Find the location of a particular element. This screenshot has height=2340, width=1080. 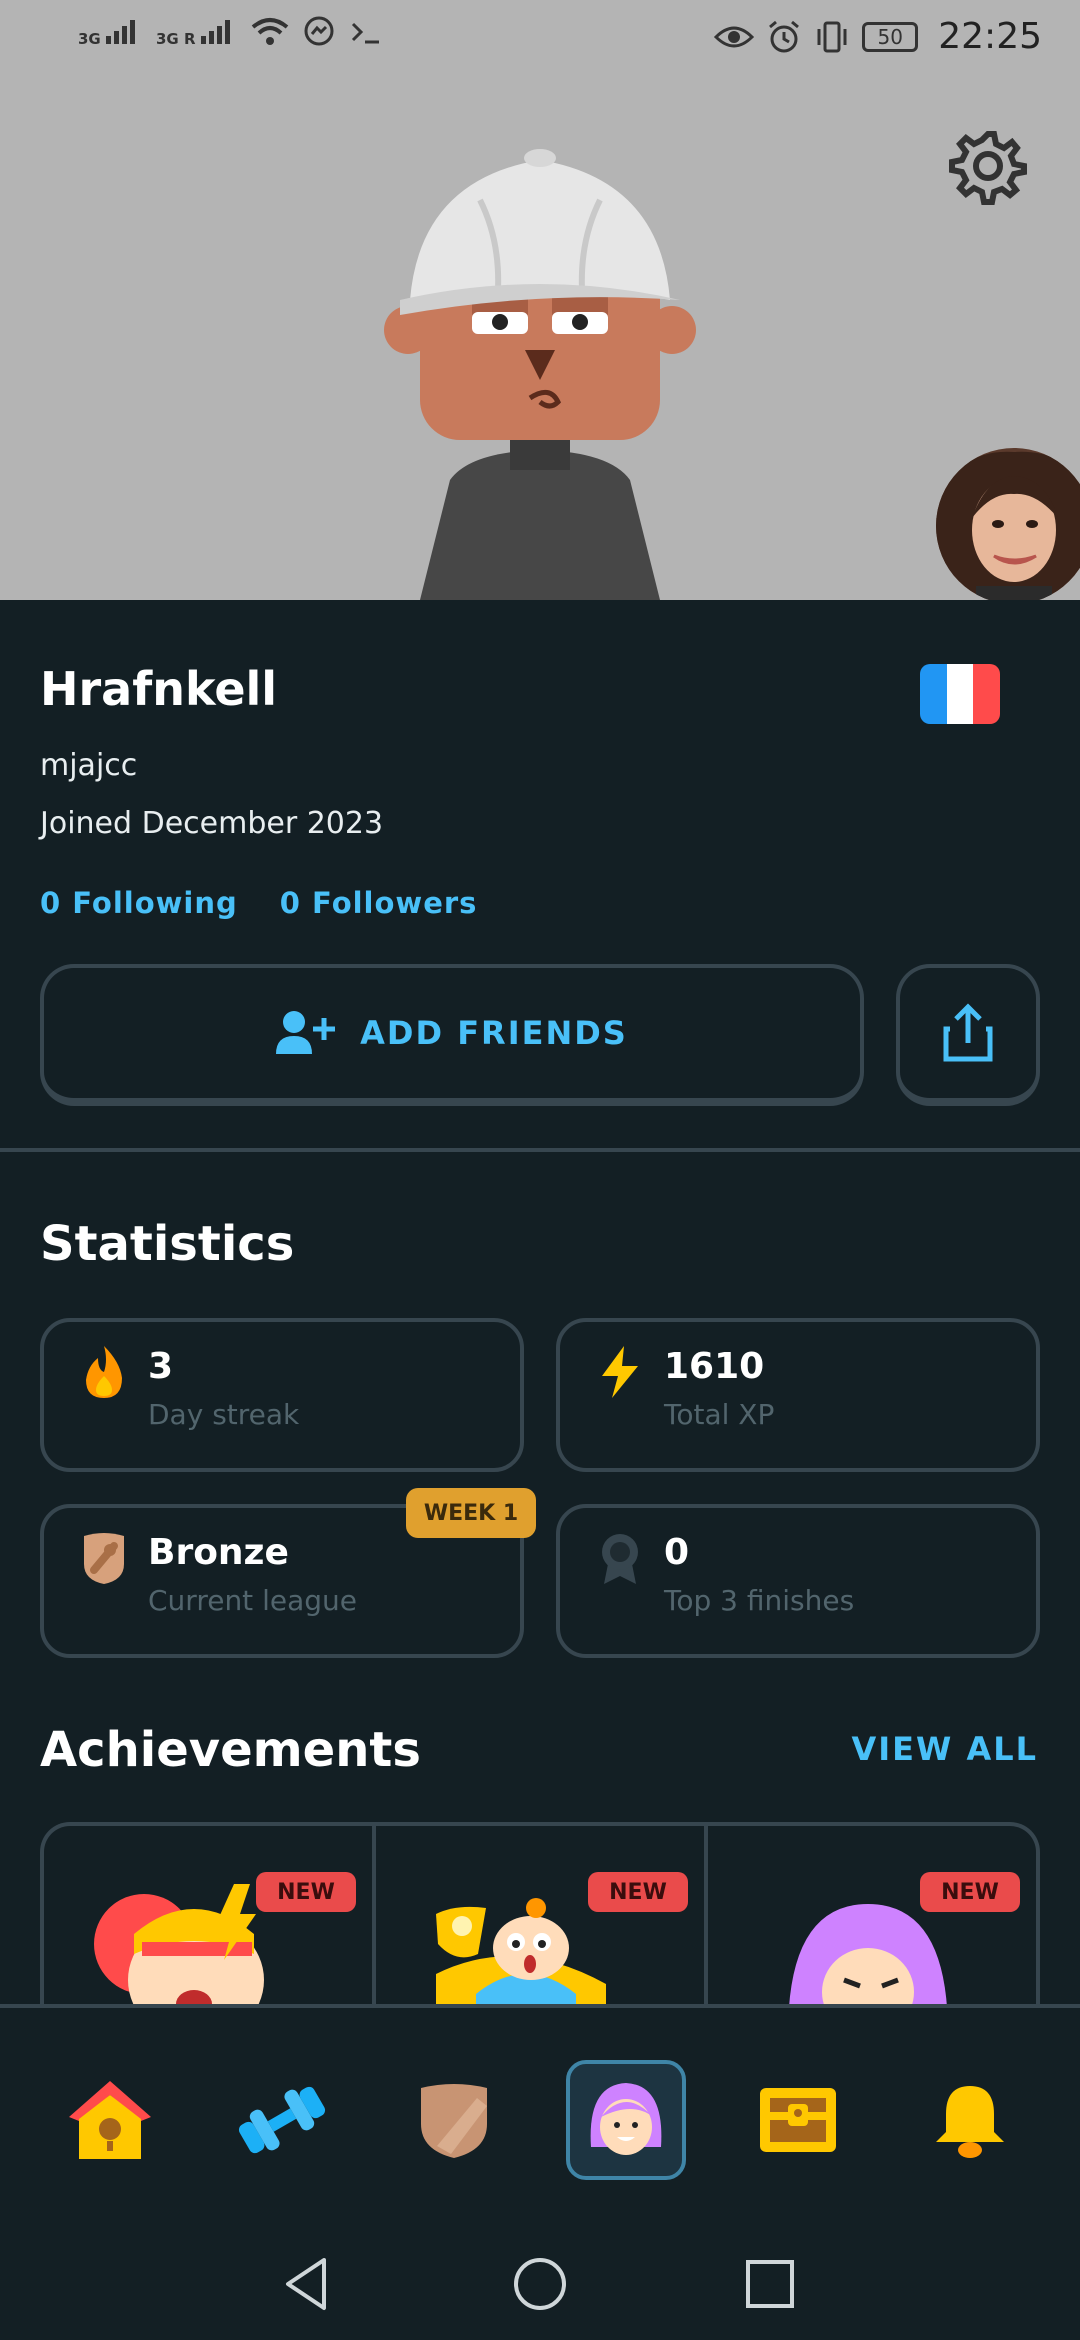

stat-value: 3 is located at coordinates (161, 1366).